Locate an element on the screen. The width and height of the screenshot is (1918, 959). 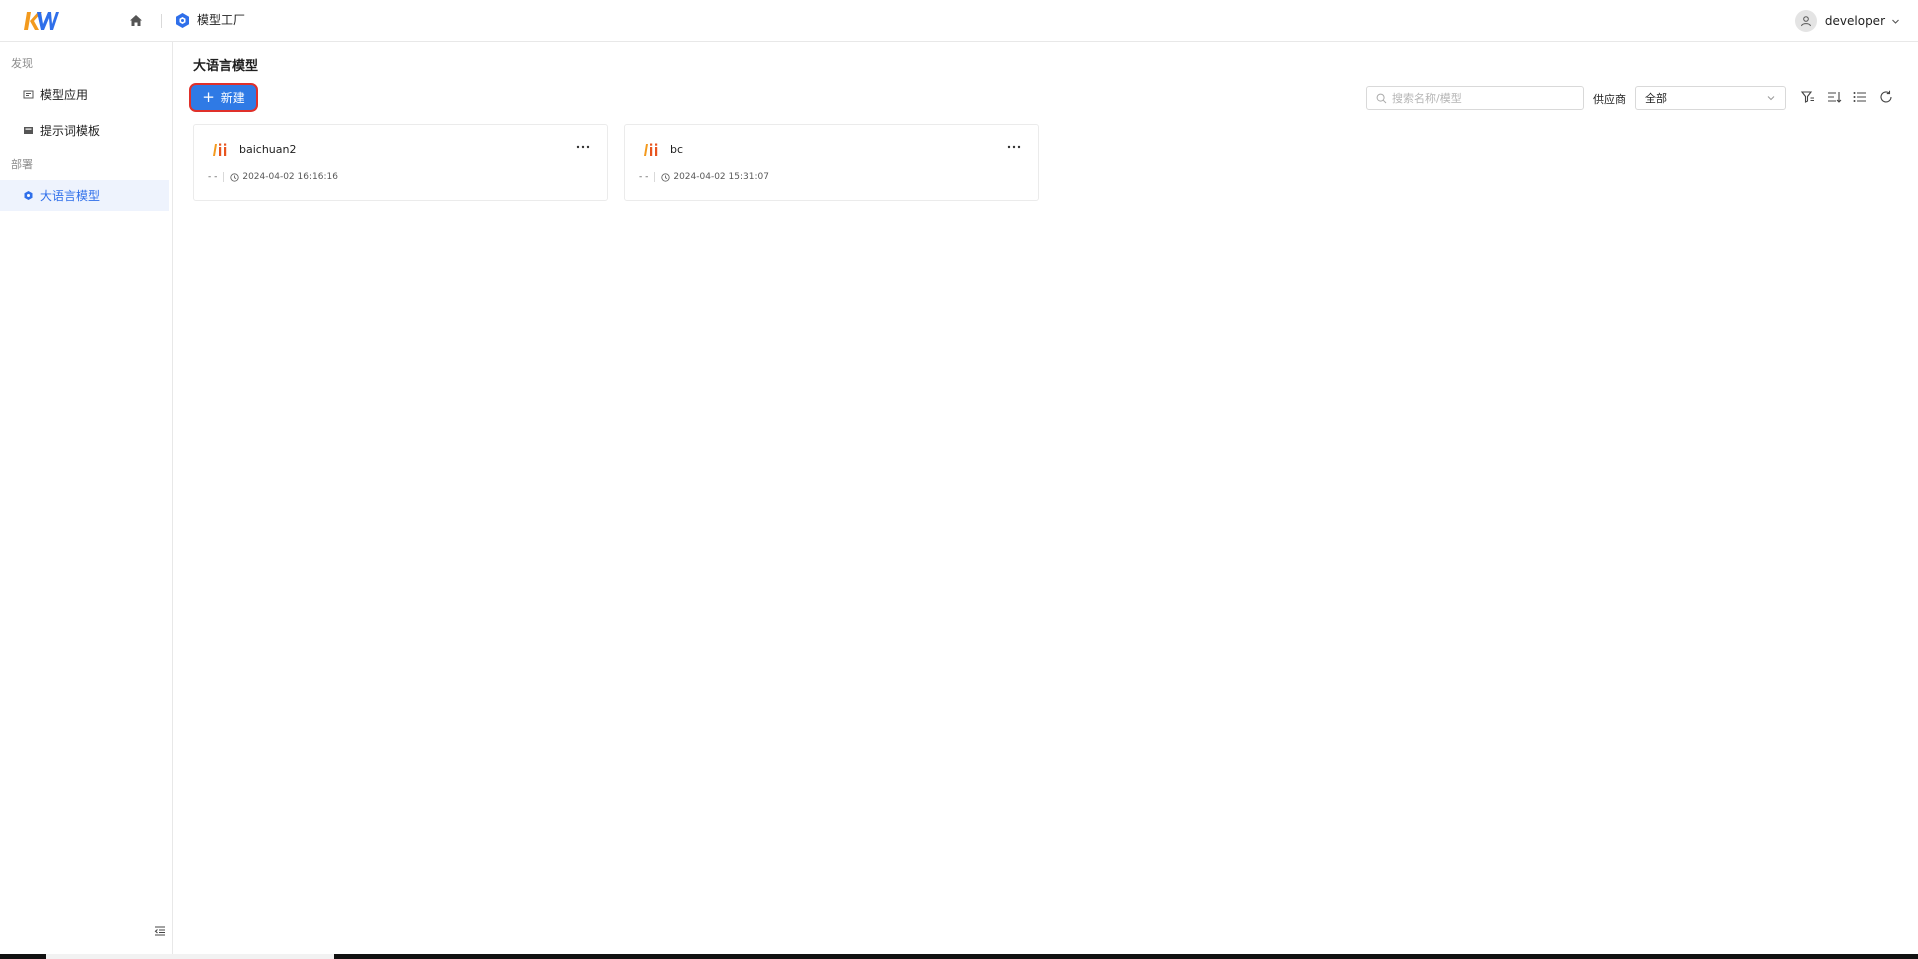
vendor-label: 供应商 is located at coordinates (1609, 99).